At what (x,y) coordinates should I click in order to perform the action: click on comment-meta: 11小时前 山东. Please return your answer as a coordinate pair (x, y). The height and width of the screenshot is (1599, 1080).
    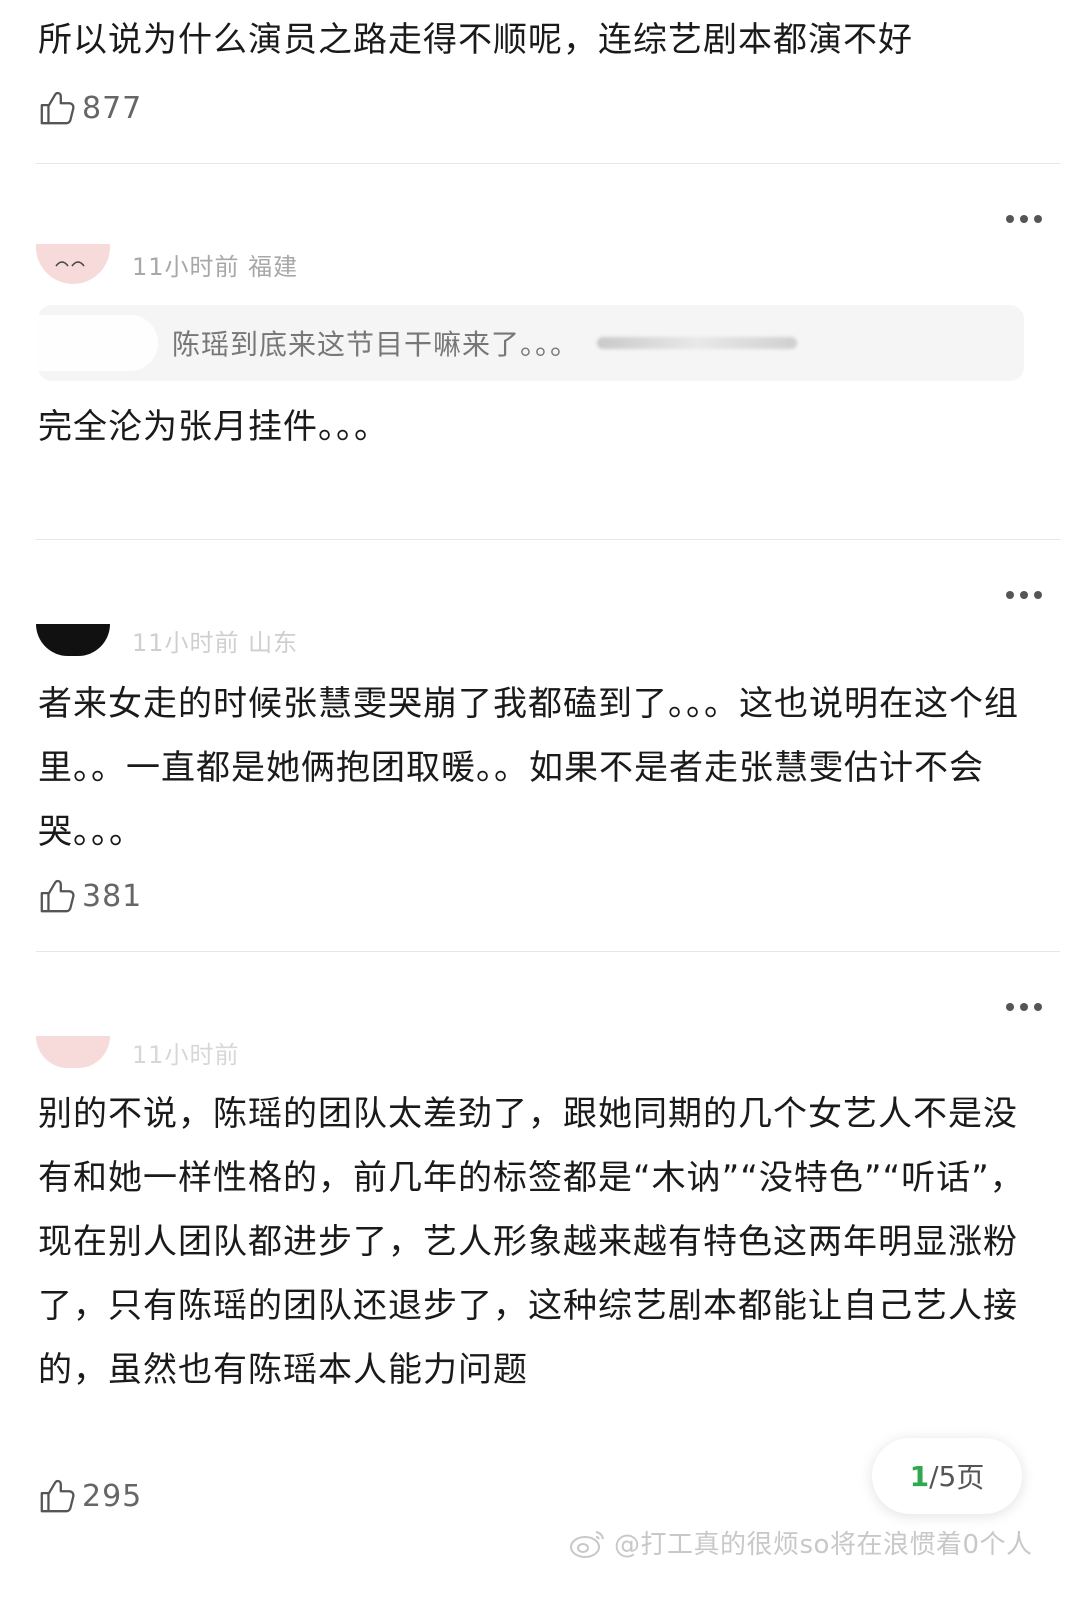
    Looking at the image, I should click on (167, 640).